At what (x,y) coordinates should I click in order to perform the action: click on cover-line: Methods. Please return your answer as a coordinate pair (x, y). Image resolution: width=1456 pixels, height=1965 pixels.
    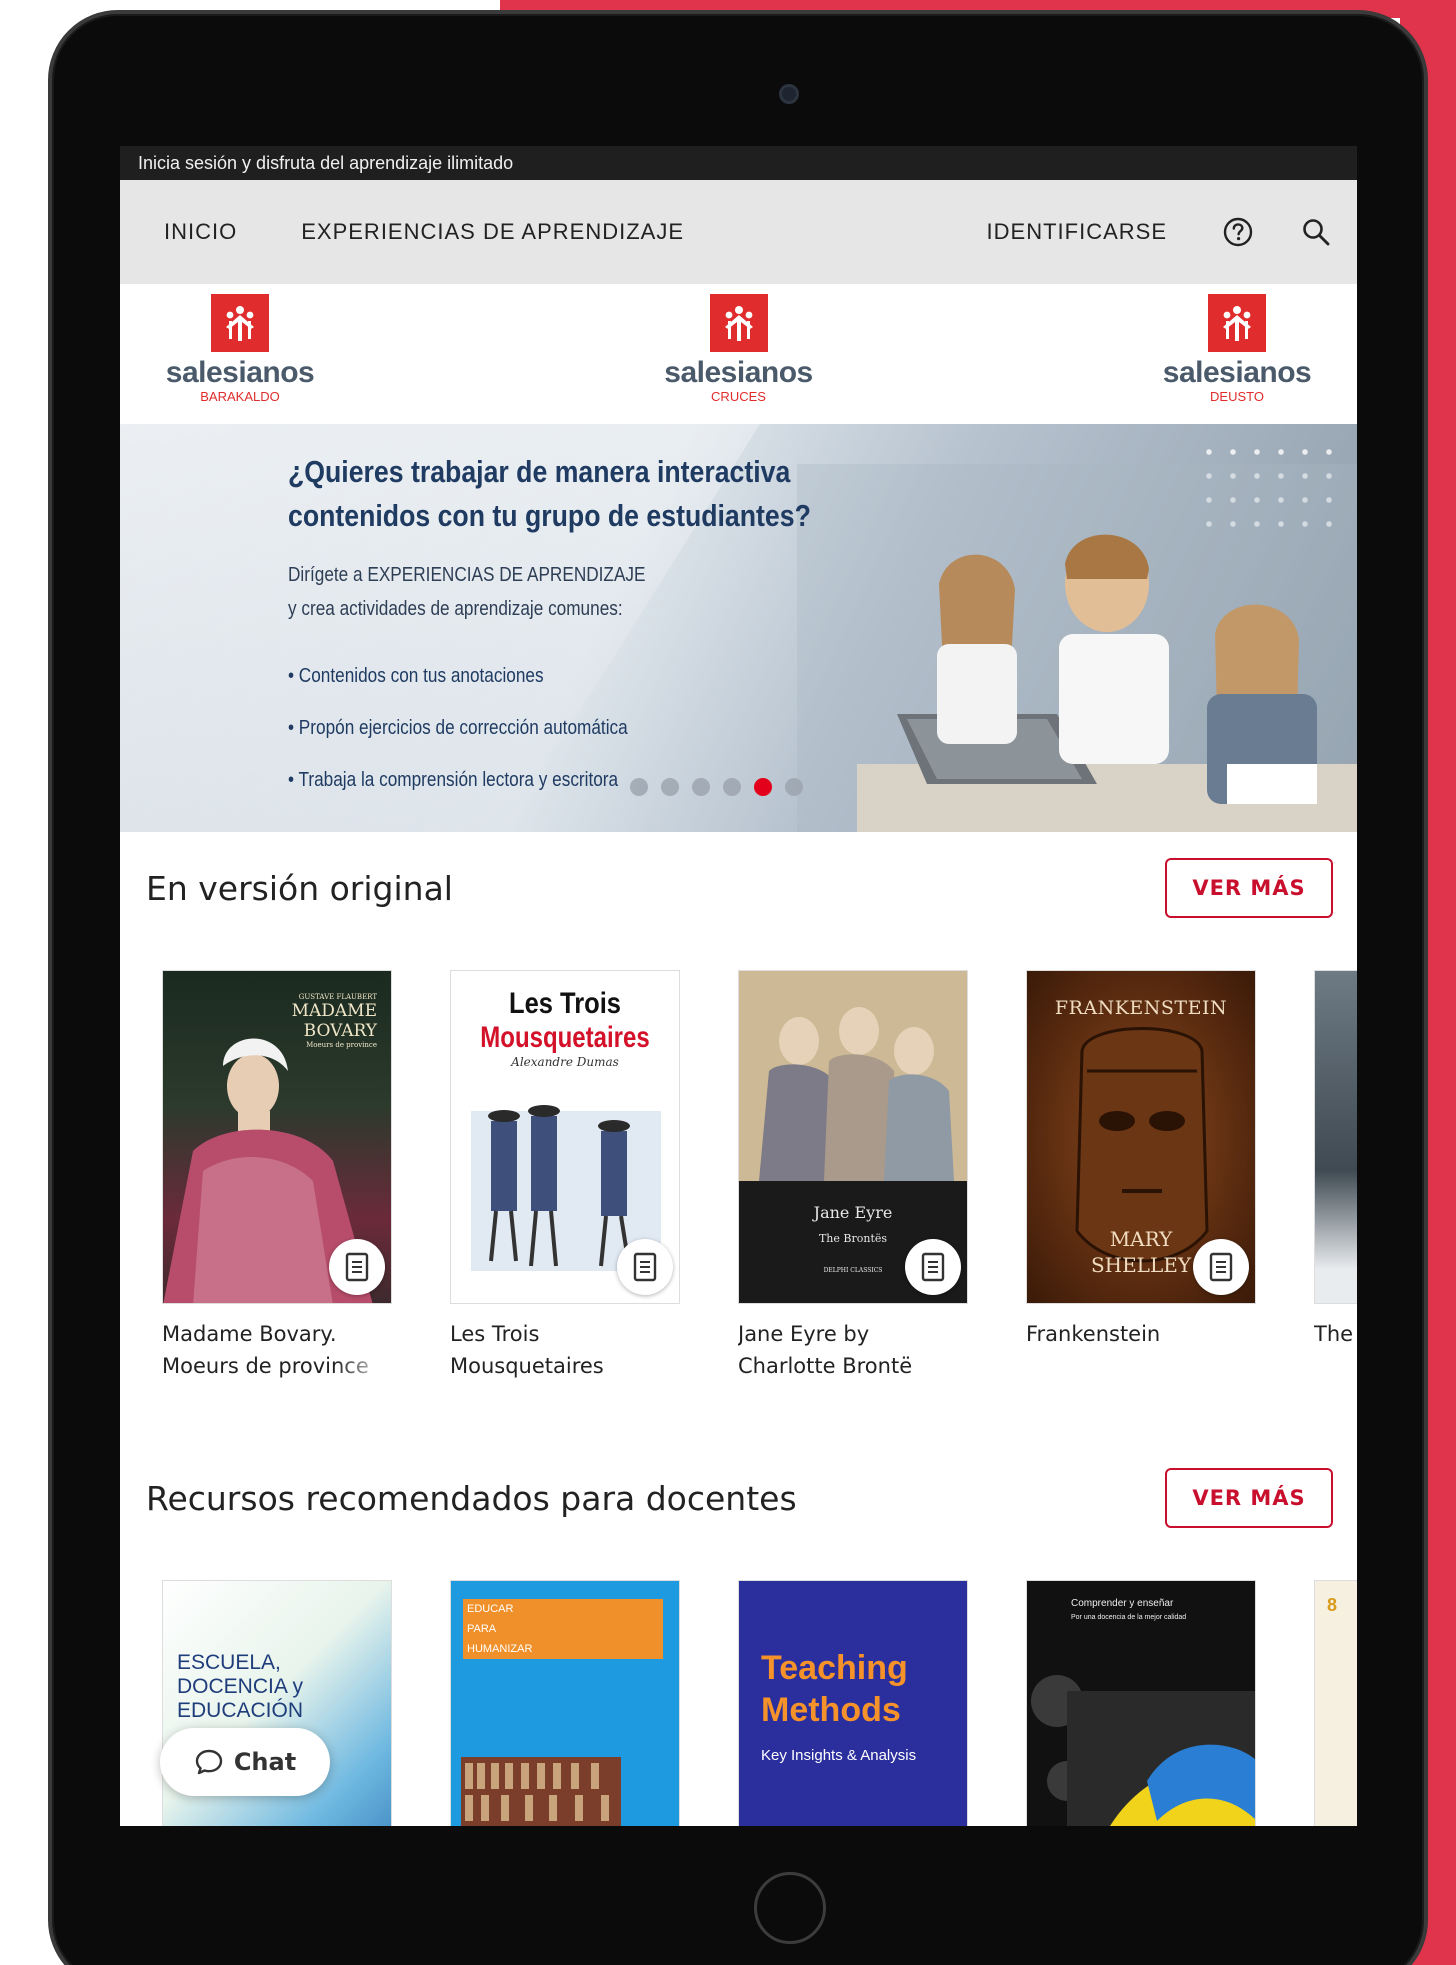
    Looking at the image, I should click on (831, 1710).